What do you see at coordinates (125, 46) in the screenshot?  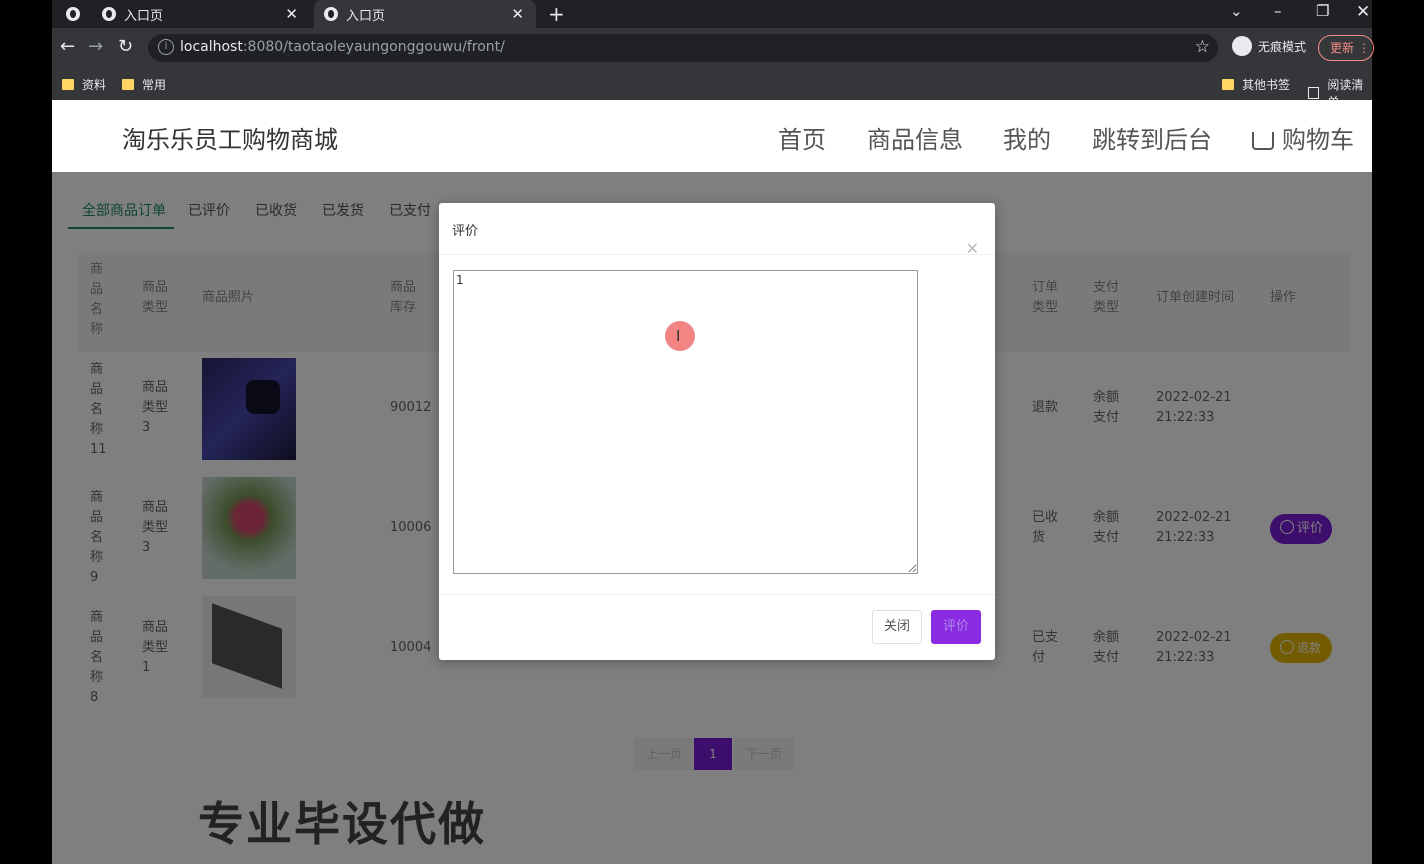 I see `reload-icon: ↻` at bounding box center [125, 46].